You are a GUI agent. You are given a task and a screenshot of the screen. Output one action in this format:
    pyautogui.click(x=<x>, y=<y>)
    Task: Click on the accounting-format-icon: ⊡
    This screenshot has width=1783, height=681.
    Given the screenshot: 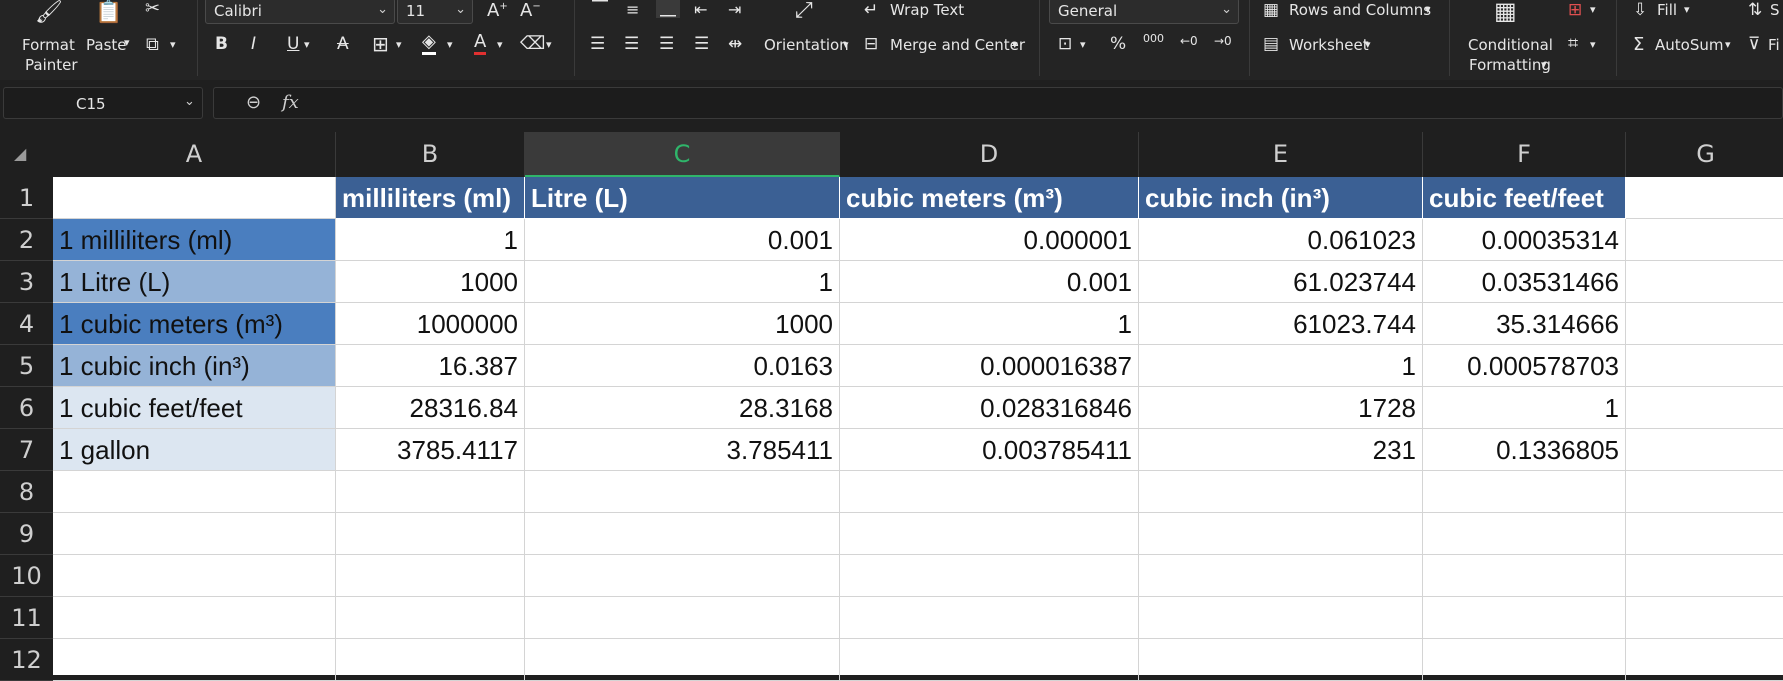 What is the action you would take?
    pyautogui.click(x=1065, y=44)
    